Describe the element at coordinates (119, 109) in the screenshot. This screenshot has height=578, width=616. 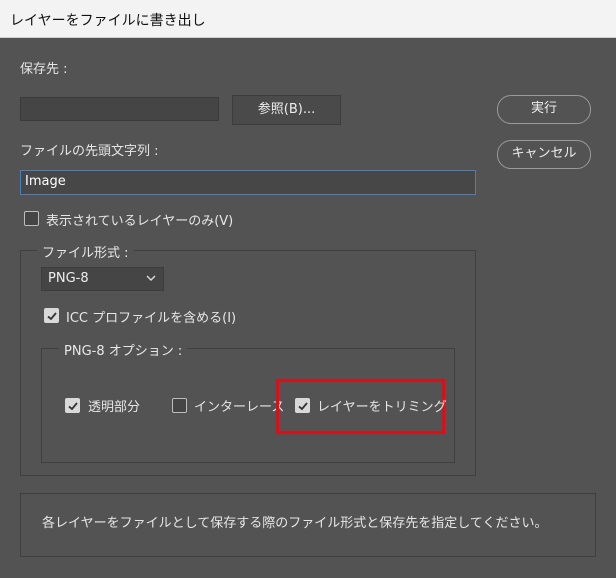
I see `destination-input` at that location.